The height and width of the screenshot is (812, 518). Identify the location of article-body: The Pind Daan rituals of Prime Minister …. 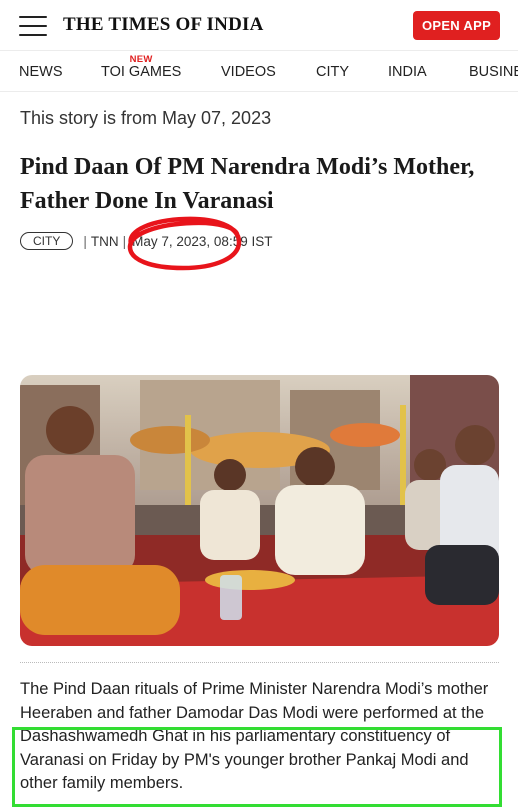
(260, 737).